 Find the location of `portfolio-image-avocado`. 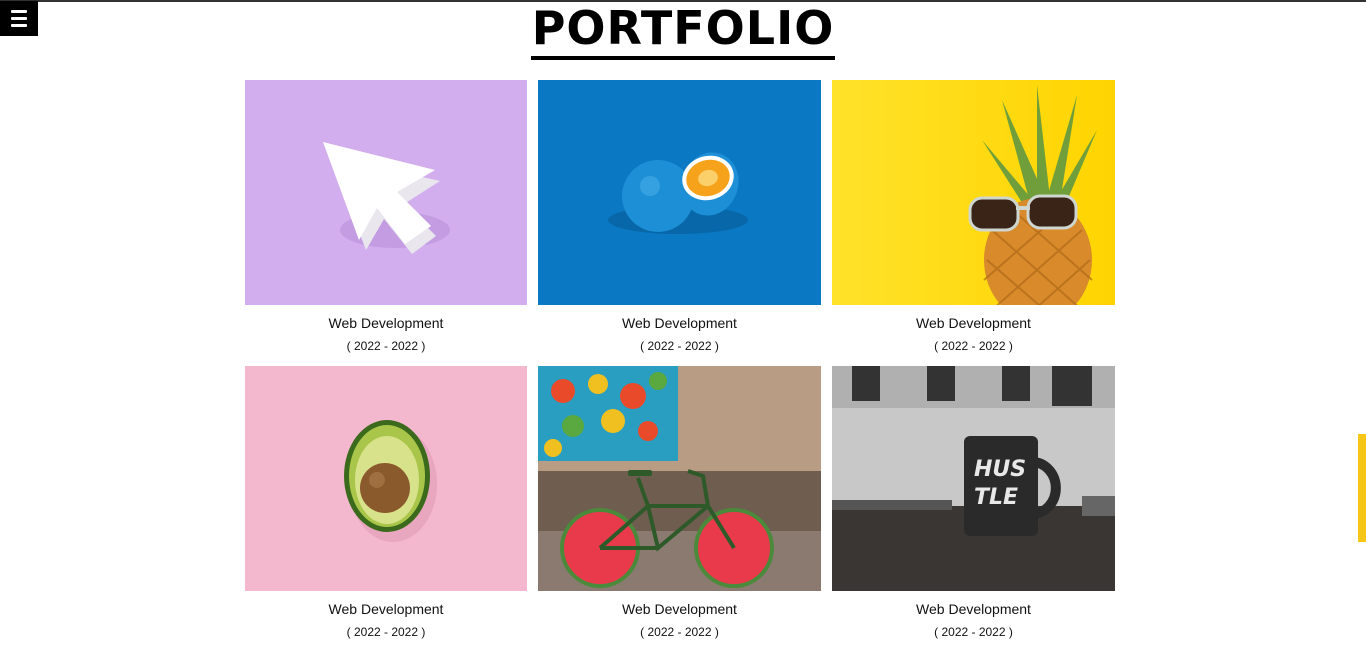

portfolio-image-avocado is located at coordinates (386, 478).